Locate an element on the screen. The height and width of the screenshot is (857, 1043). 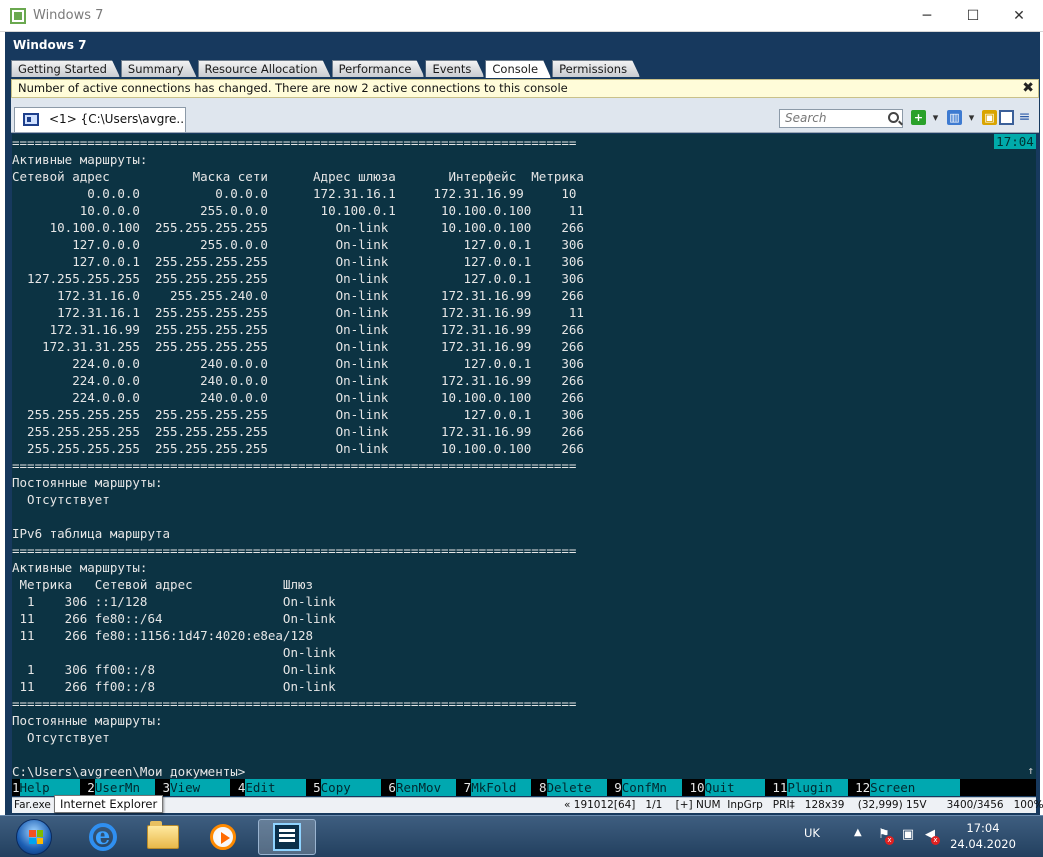
windows-taskbar: UK ▲ ⚑x ▣ ◀x 17:04 24.04.2020 is located at coordinates (521, 836).